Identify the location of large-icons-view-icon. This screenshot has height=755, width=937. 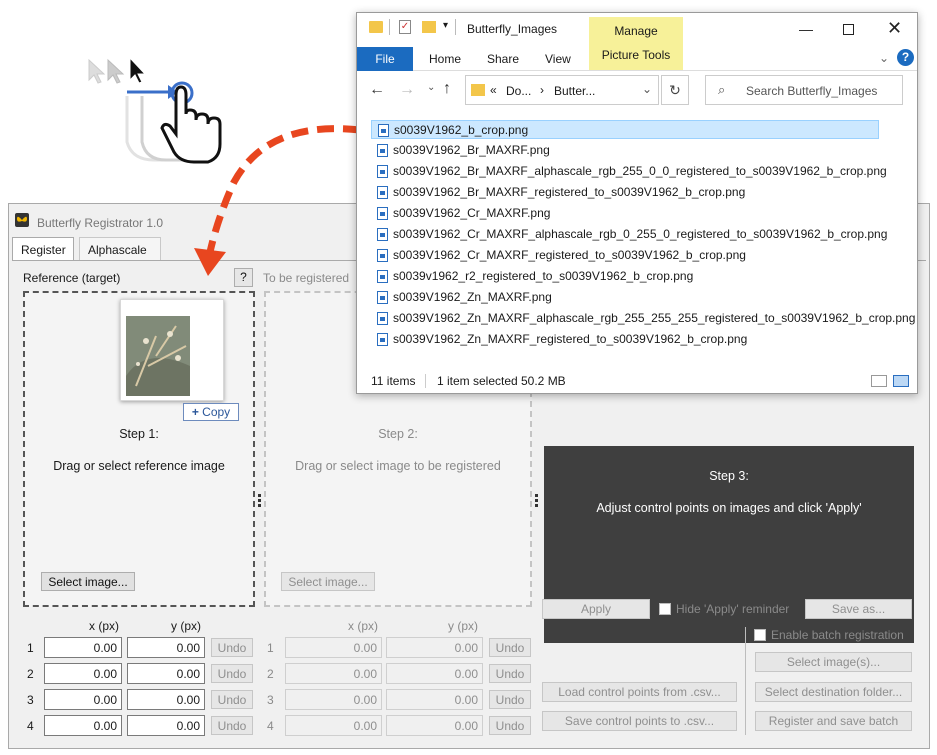
(901, 381).